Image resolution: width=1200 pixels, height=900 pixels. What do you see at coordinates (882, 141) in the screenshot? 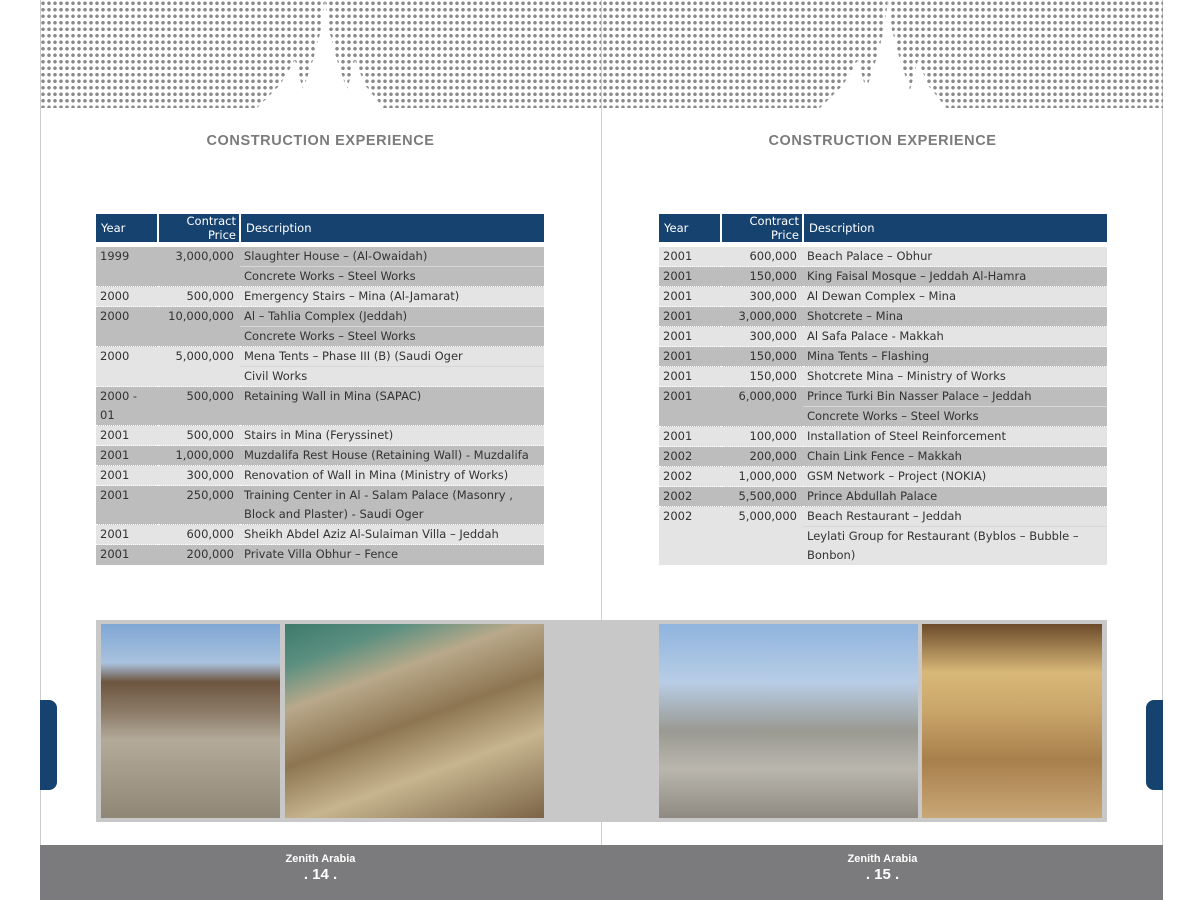
I see `page-title-right: CONSTRUCTION EXPERIENCE` at bounding box center [882, 141].